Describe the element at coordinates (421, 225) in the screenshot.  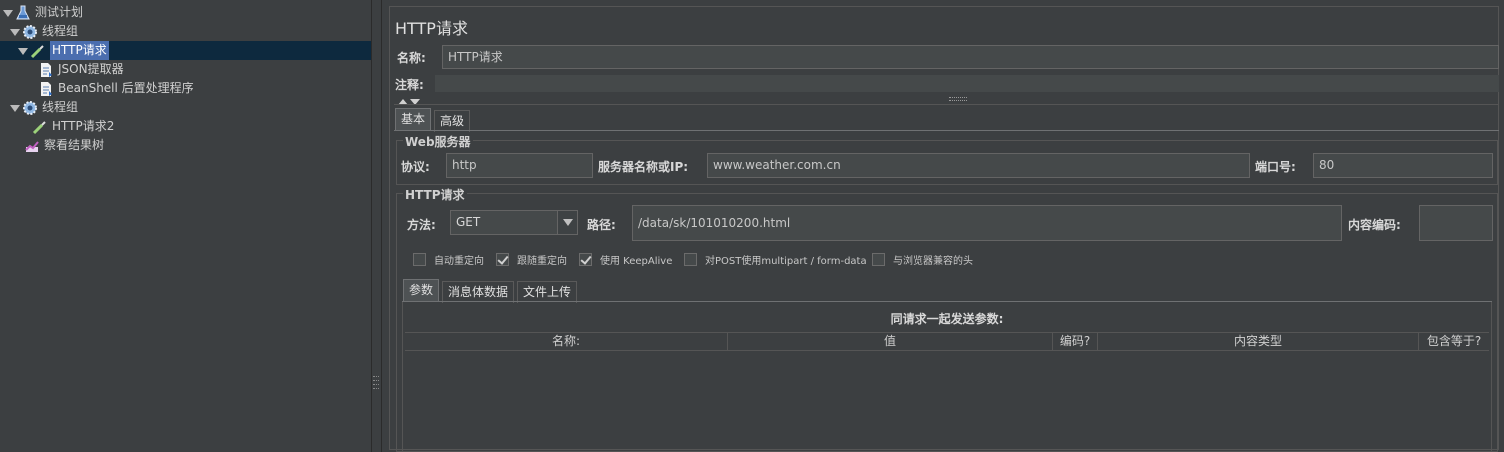
I see `method-label: 方法:` at that location.